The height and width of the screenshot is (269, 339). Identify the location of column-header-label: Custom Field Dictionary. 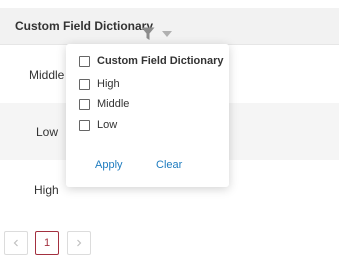
(84, 26).